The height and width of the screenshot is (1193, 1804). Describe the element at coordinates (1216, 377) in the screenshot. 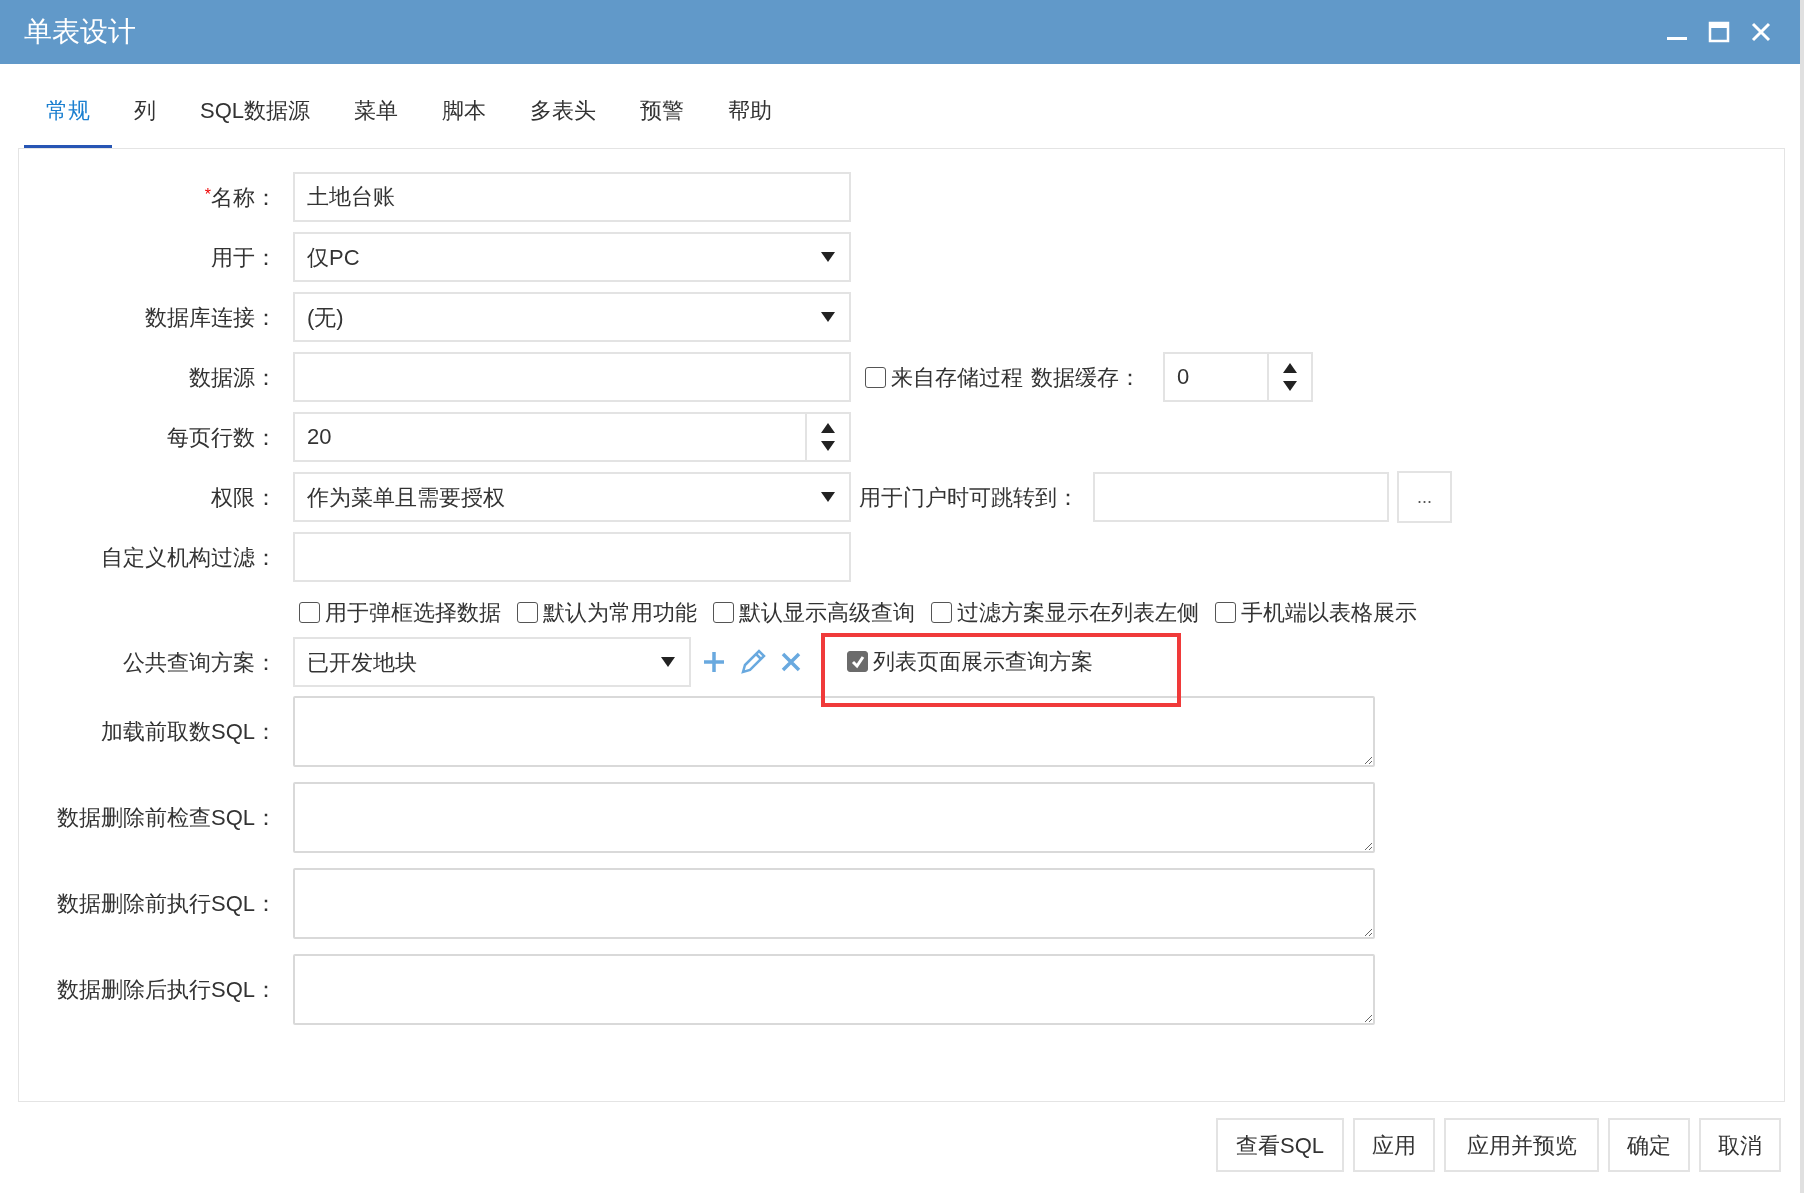

I see `number-field: 0` at that location.